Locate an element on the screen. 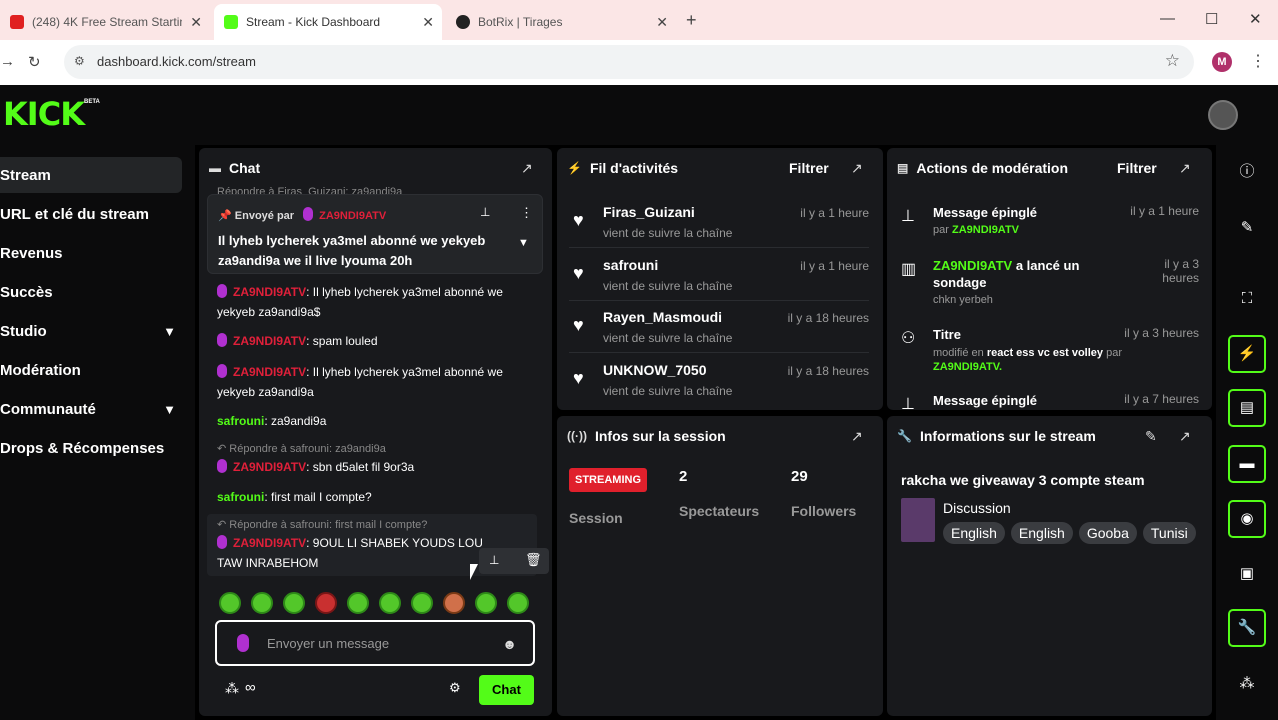 The height and width of the screenshot is (720, 1278). chat-bubble-icon: ▬ is located at coordinates (1247, 464).